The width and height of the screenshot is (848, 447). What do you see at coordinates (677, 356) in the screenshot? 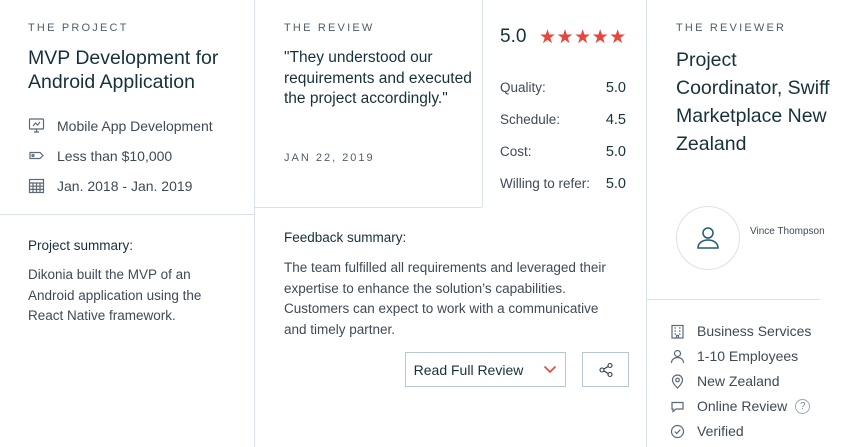
I see `person-icon` at bounding box center [677, 356].